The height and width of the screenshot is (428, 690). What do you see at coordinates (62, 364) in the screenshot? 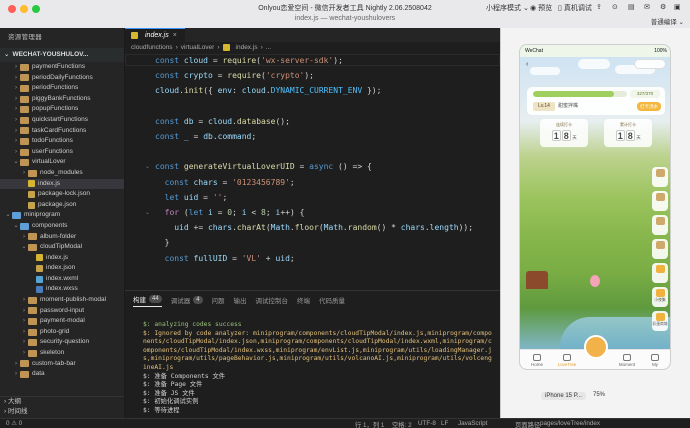
I see `tree-item: › custom-tab-bar` at bounding box center [62, 364].